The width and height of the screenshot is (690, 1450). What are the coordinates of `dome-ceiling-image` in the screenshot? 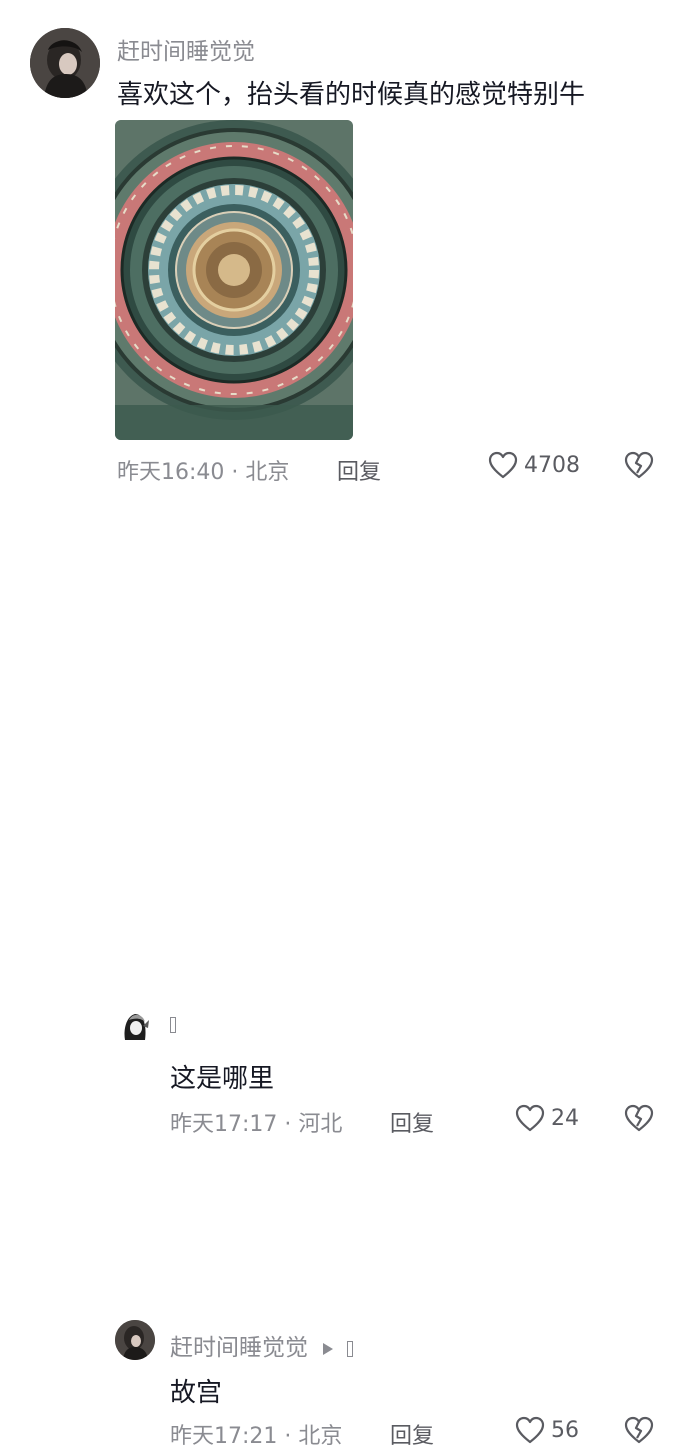 It's located at (234, 280).